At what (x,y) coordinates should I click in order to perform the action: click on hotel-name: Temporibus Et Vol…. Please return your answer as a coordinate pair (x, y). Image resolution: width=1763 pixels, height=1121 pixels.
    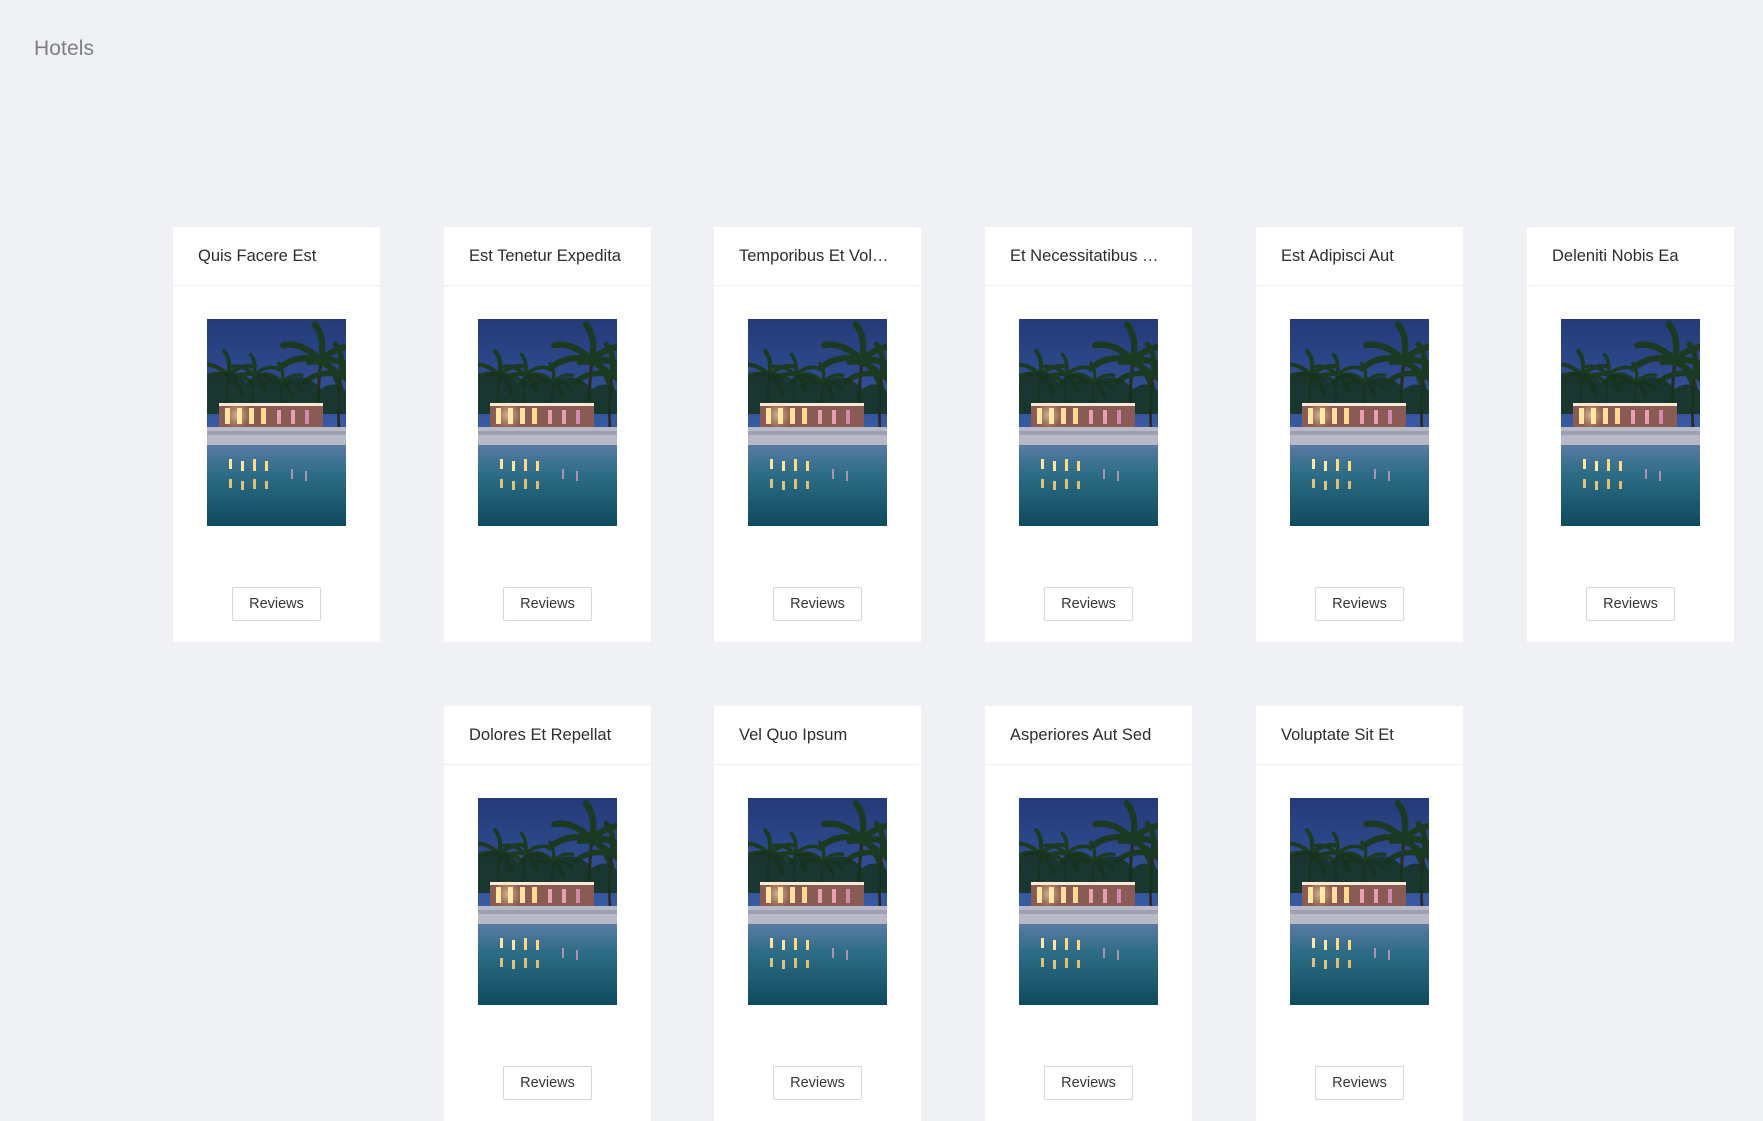
    Looking at the image, I should click on (814, 256).